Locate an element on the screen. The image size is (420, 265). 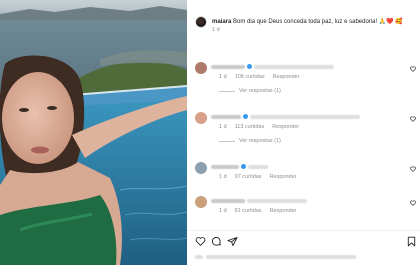
caption-emoji: 🙏❤️ is located at coordinates (386, 22).